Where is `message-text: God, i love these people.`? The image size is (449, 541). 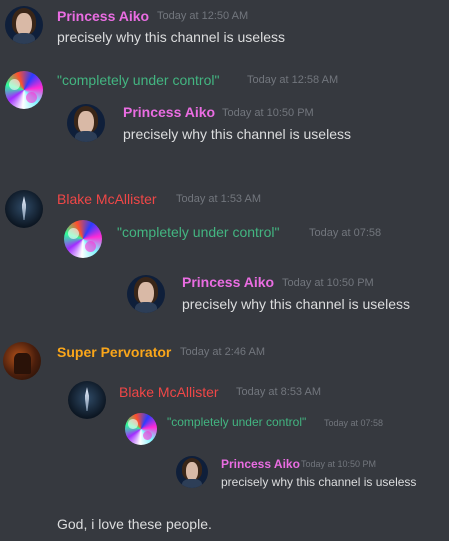 message-text: God, i love these people. is located at coordinates (134, 524).